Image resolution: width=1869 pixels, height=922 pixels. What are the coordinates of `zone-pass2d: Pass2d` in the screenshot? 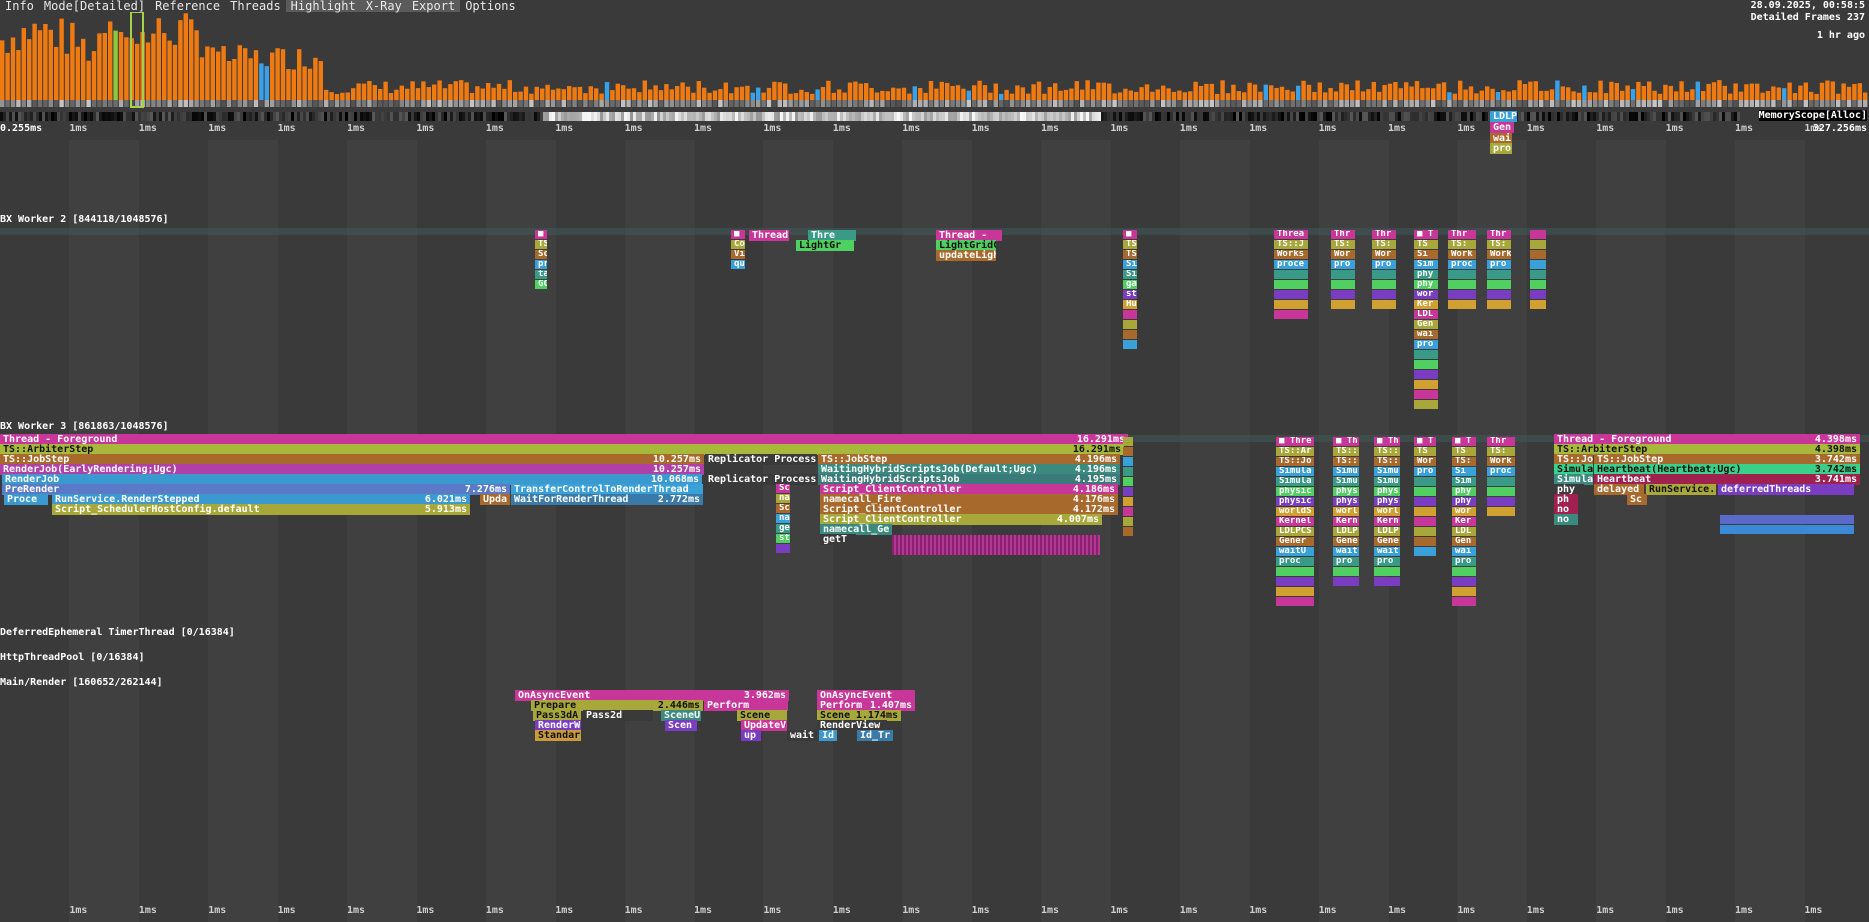 It's located at (618, 715).